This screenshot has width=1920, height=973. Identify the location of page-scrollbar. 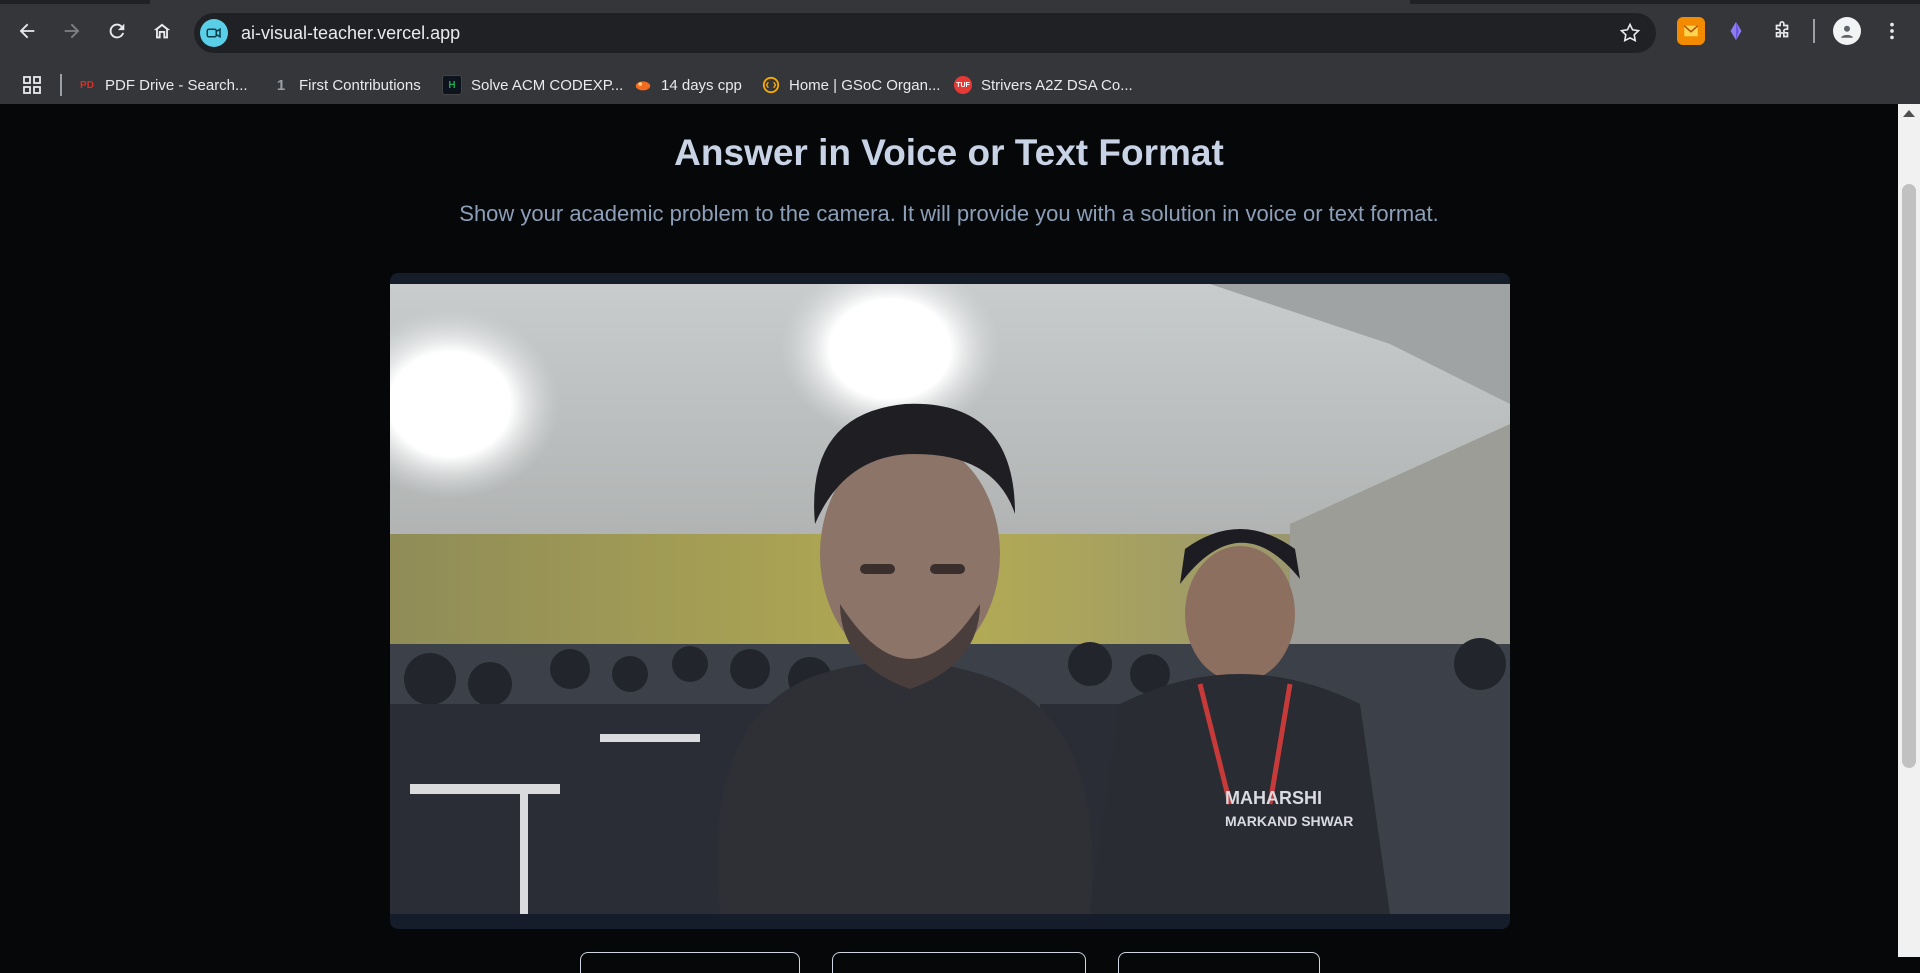
(1909, 530).